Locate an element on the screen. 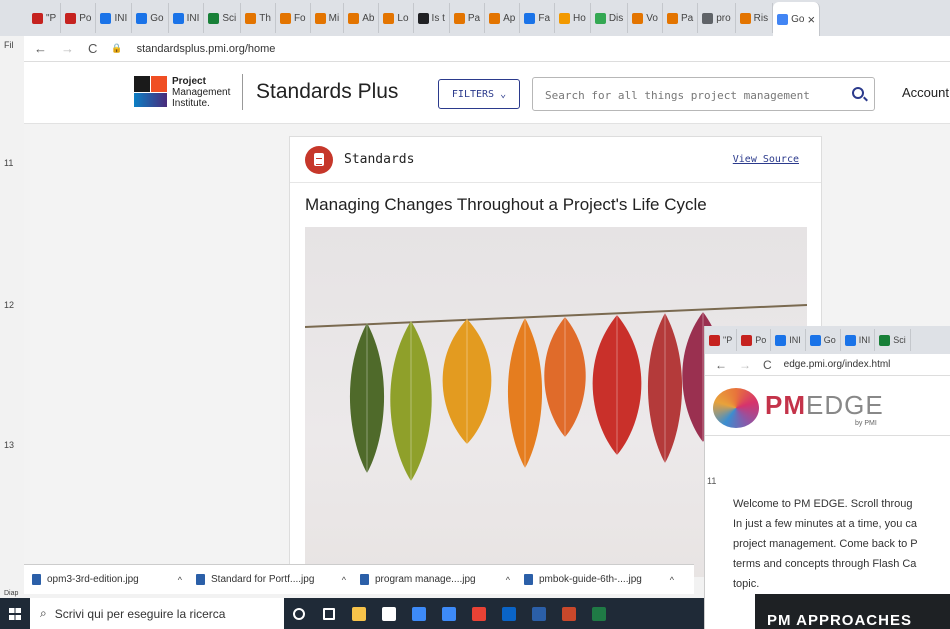 This screenshot has width=950, height=629. mail-icon is located at coordinates (449, 613).